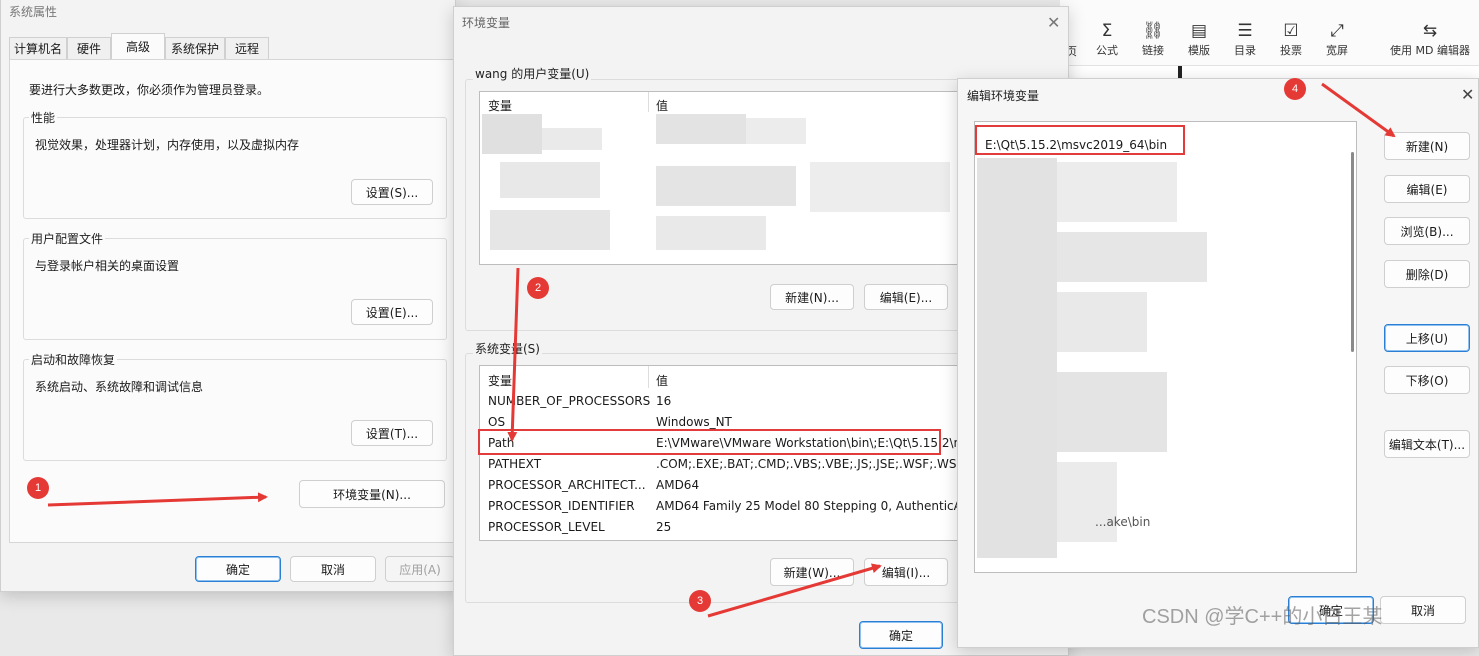  Describe the element at coordinates (700, 601) in the screenshot. I see `annotation-badge-3: 3` at that location.